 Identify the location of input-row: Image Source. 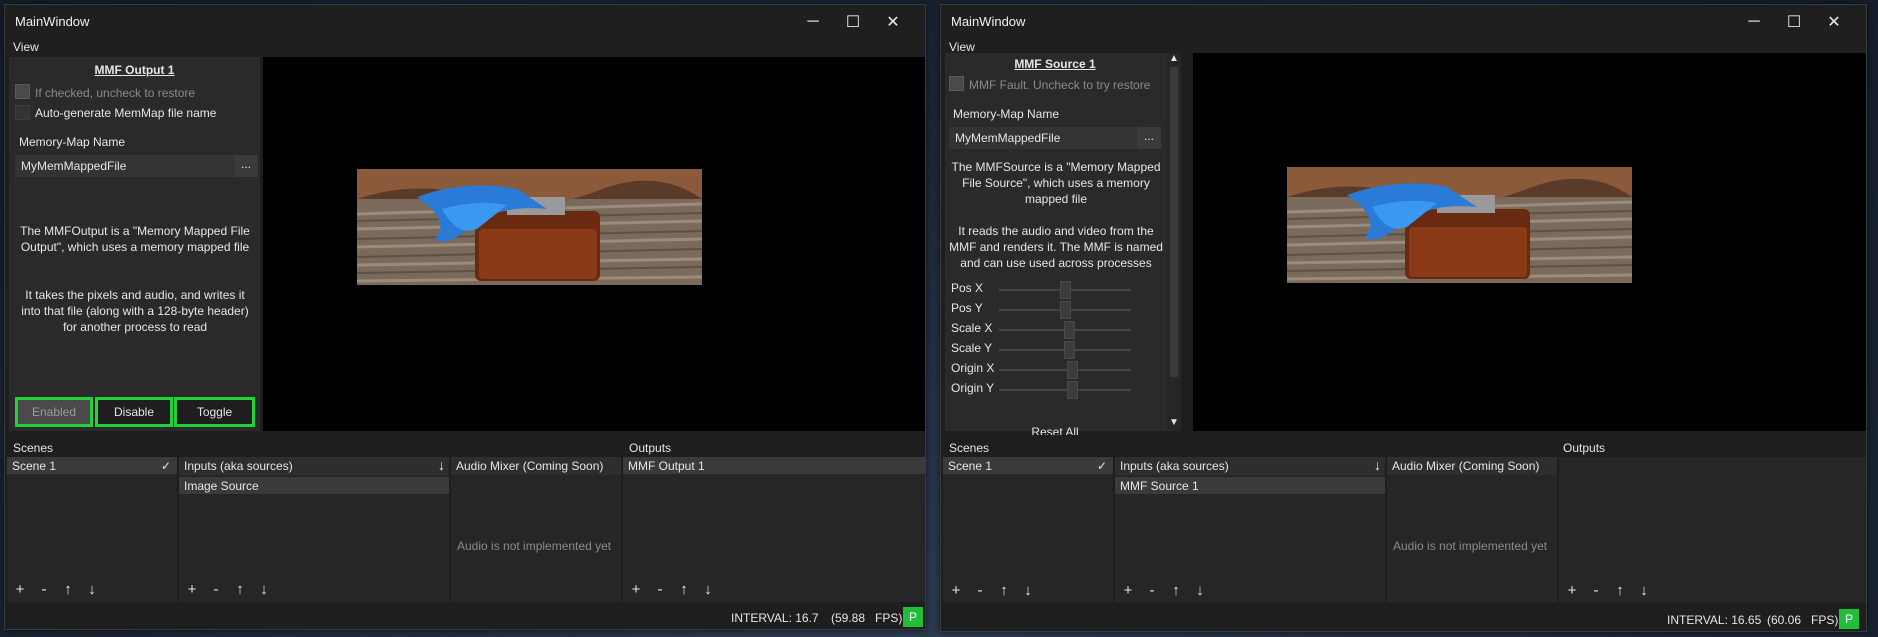
(314, 485).